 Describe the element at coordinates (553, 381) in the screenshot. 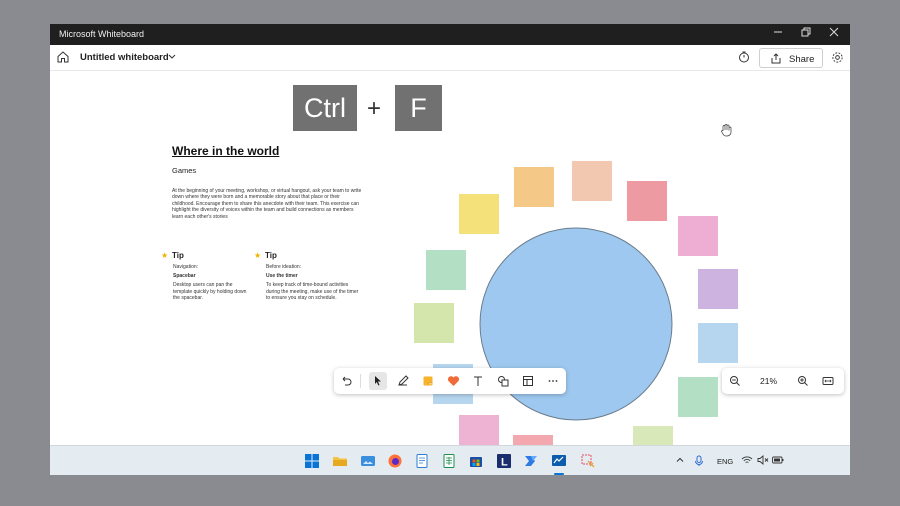

I see `more-icon` at that location.